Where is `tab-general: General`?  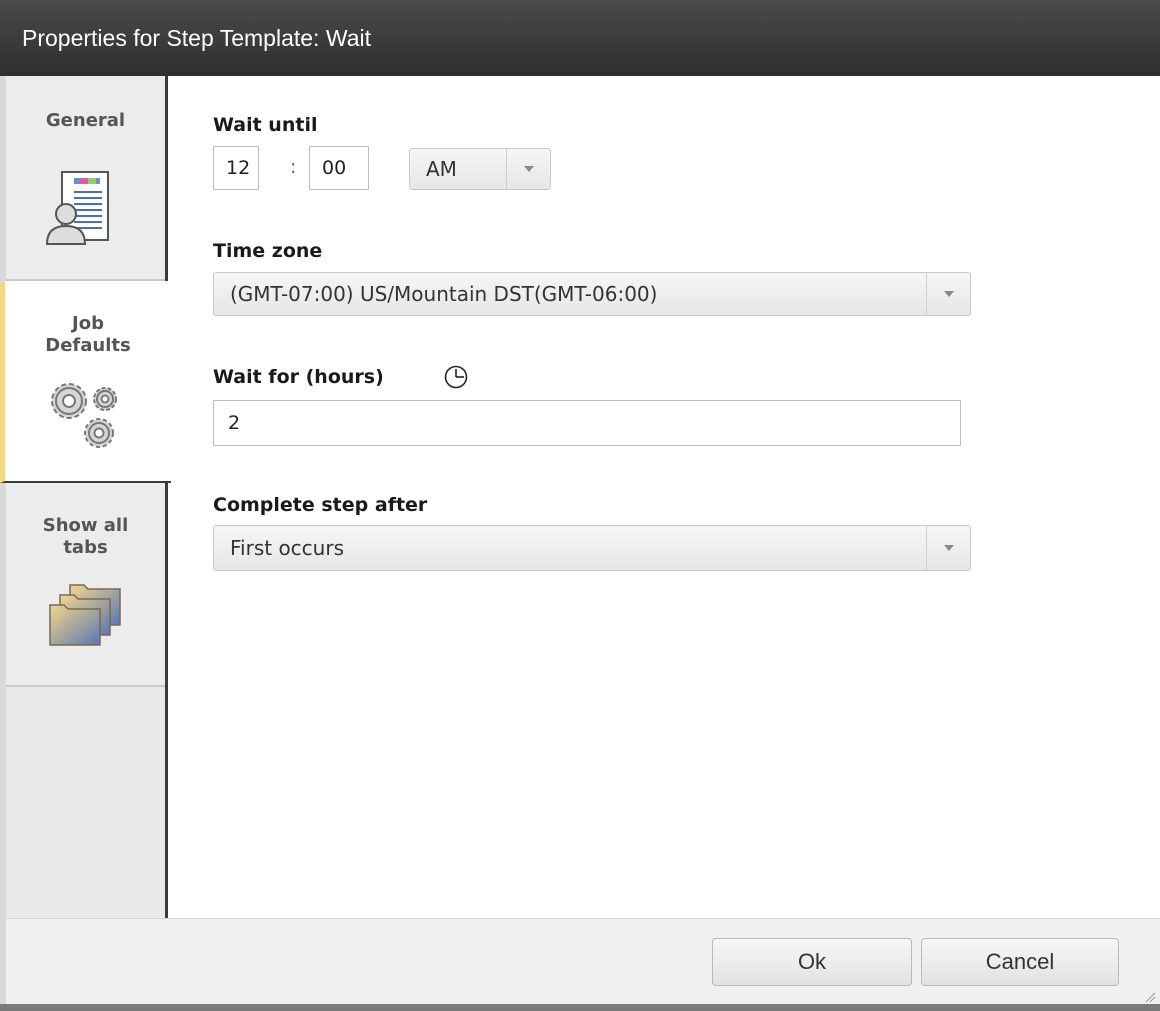
tab-general: General is located at coordinates (85, 178).